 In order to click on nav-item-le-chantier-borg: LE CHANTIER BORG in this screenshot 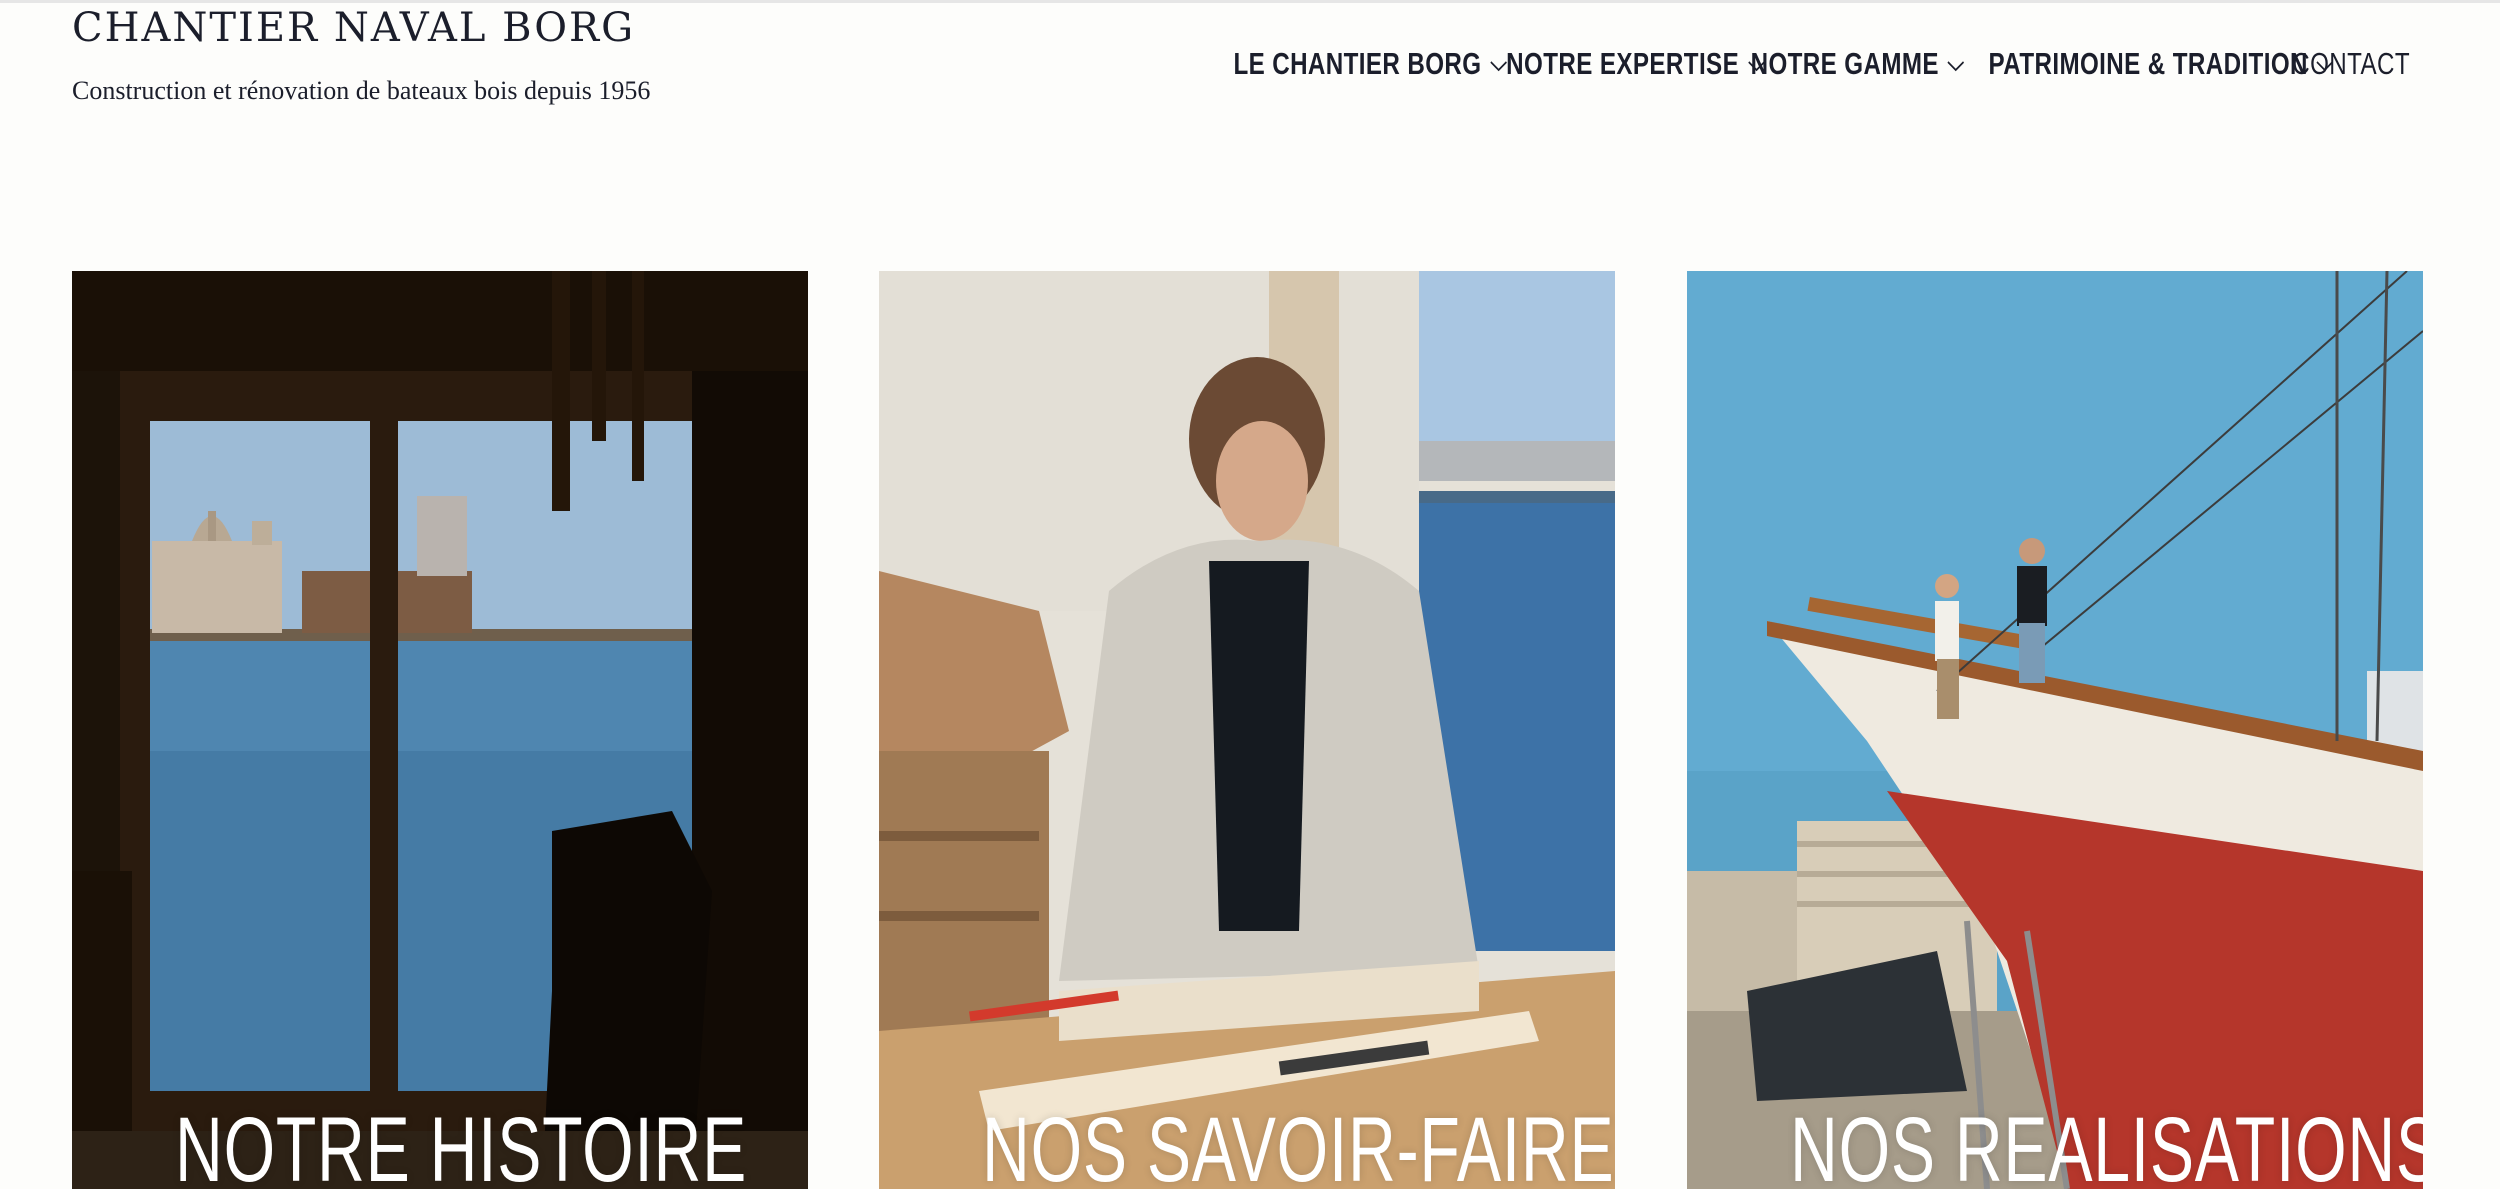, I will do `click(1370, 64)`.